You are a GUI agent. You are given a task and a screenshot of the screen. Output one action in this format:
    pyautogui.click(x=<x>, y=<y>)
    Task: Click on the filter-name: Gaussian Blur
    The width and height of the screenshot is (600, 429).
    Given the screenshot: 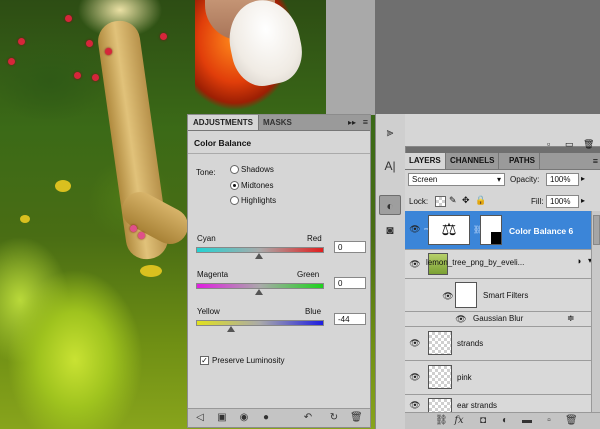 What is the action you would take?
    pyautogui.click(x=498, y=318)
    